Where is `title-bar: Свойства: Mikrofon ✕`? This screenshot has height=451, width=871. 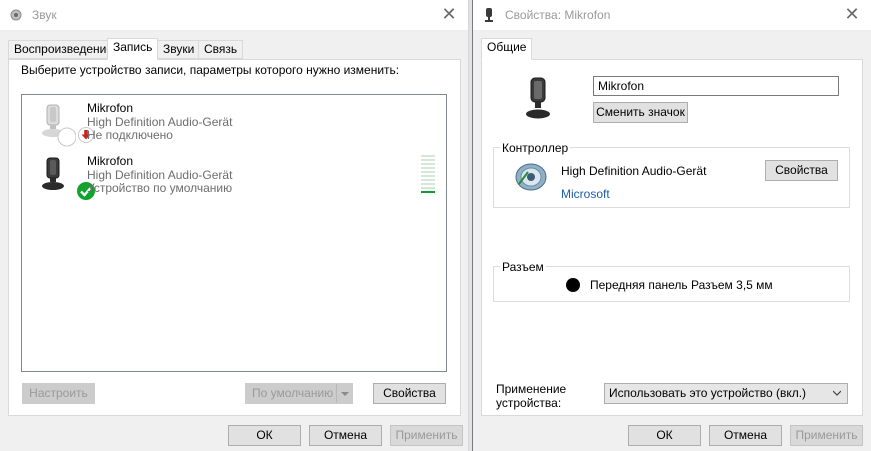 title-bar: Свойства: Mikrofon ✕ is located at coordinates (672, 15).